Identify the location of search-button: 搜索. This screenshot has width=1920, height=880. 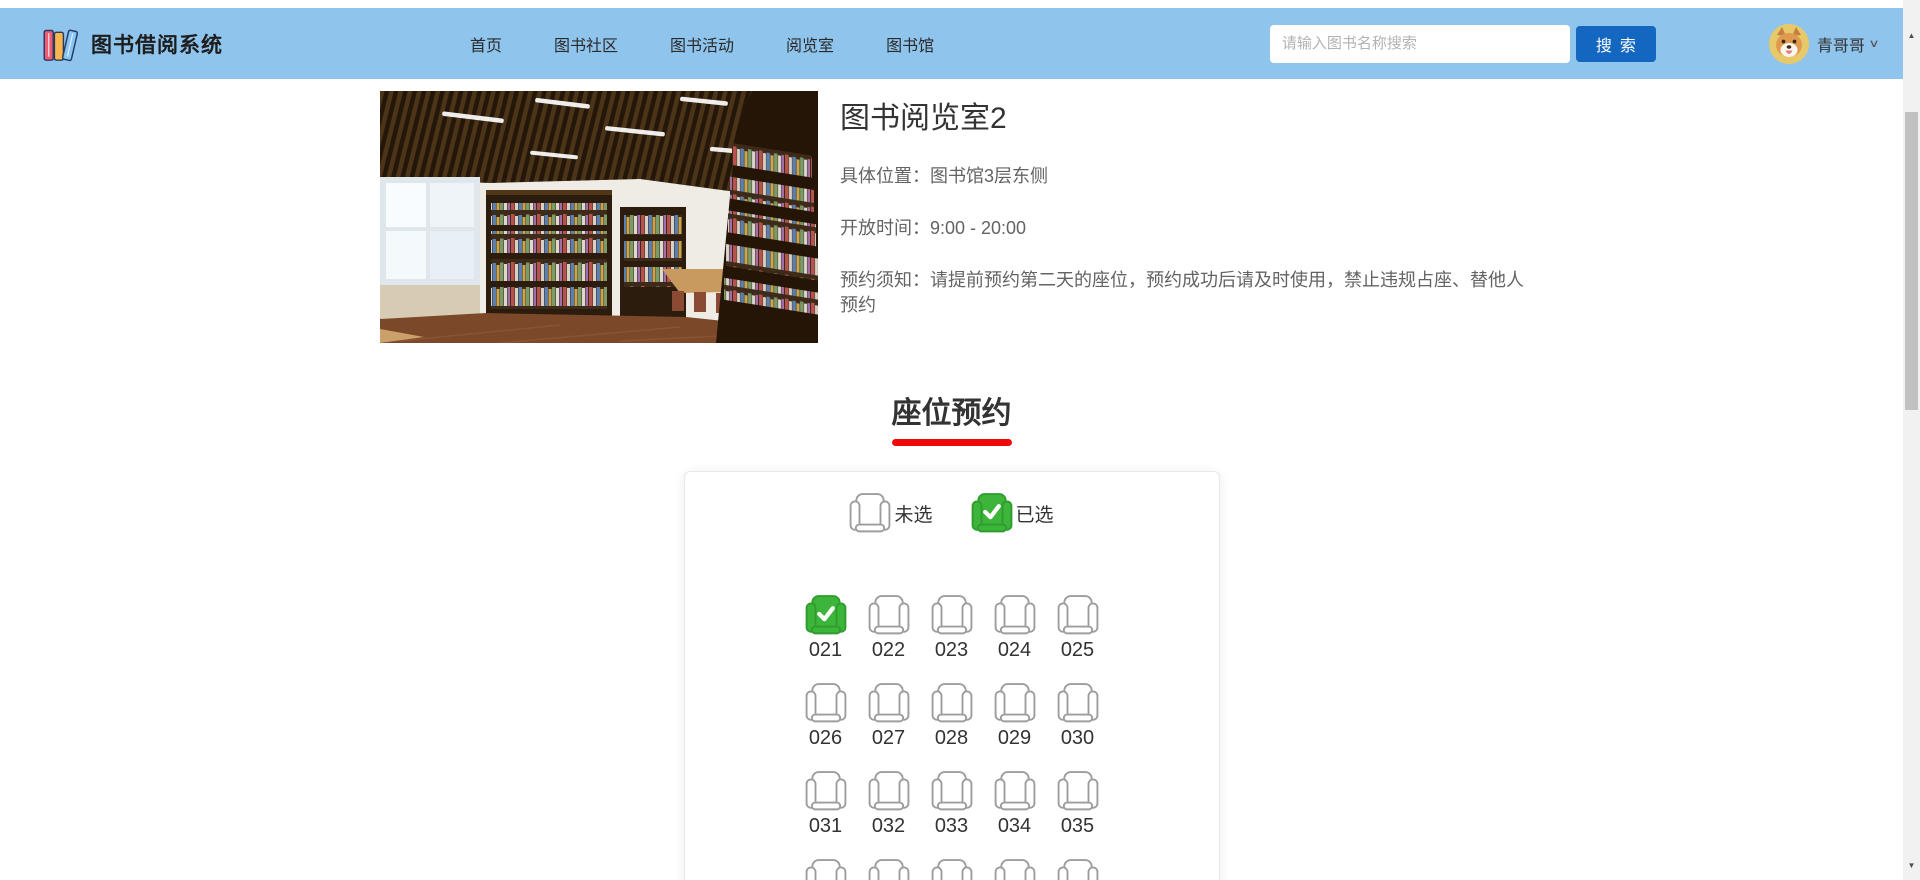
(1615, 43).